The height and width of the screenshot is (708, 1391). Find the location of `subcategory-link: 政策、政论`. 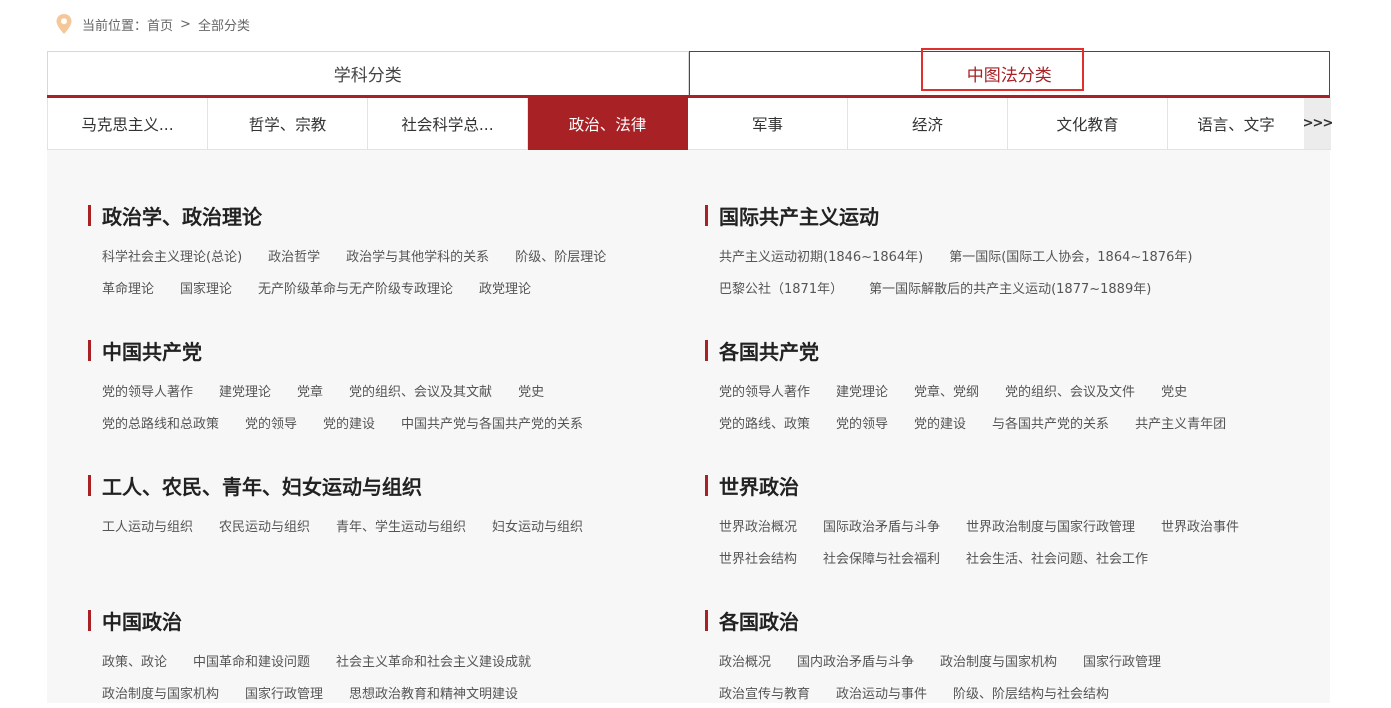

subcategory-link: 政策、政论 is located at coordinates (134, 660).